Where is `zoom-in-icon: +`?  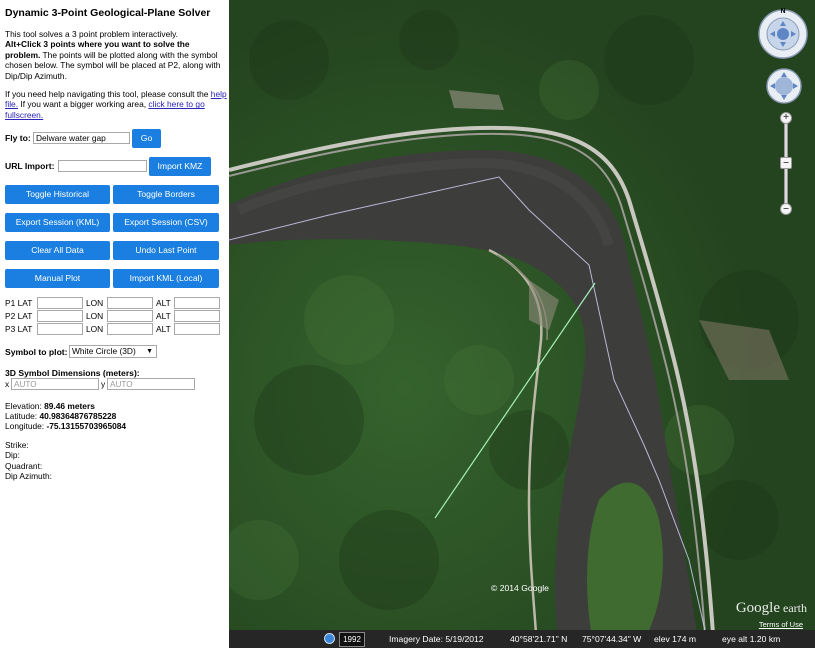
zoom-in-icon: + is located at coordinates (786, 118).